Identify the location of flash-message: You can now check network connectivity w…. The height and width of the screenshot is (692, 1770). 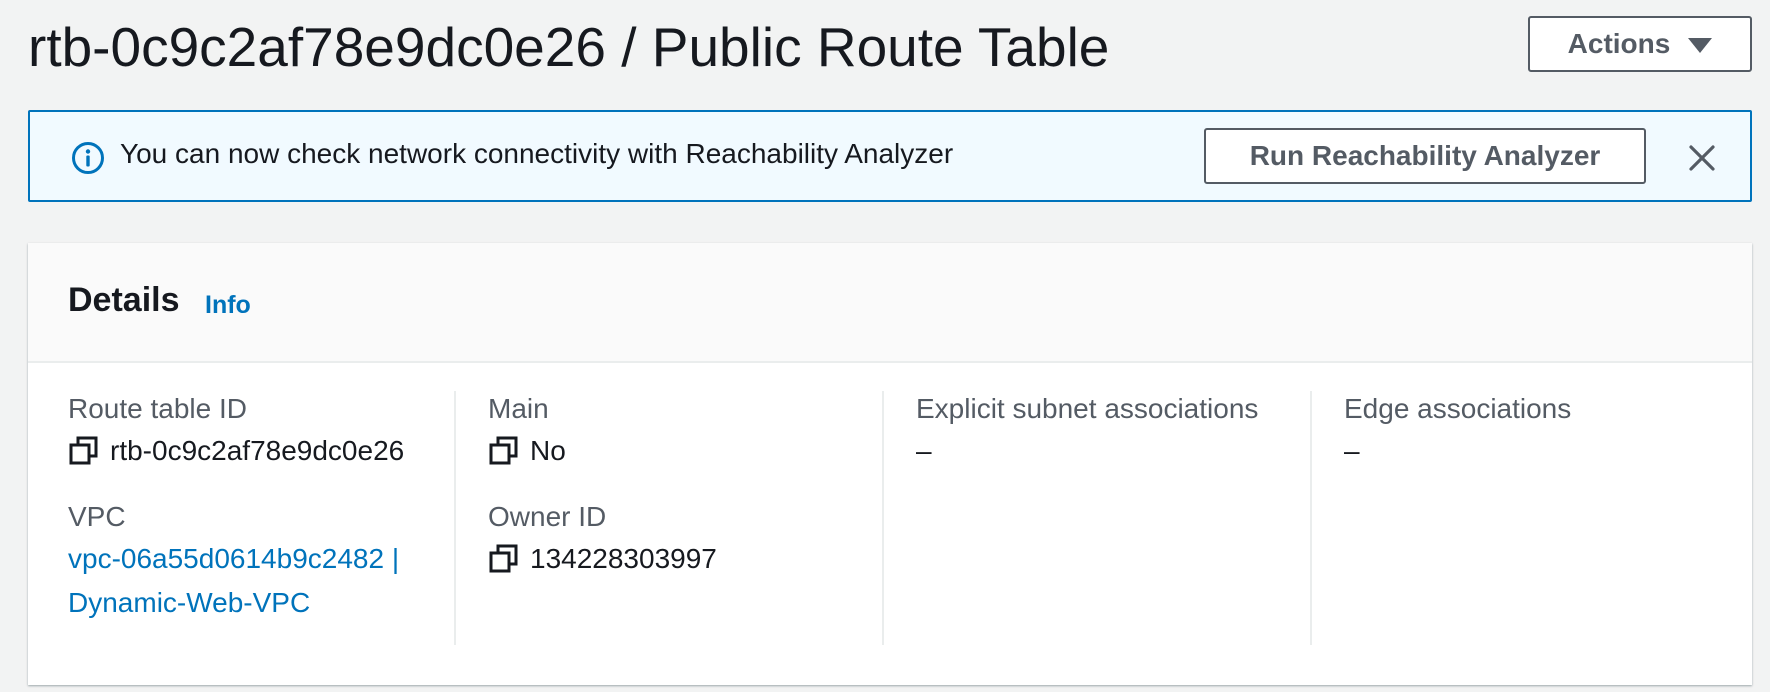
(537, 153).